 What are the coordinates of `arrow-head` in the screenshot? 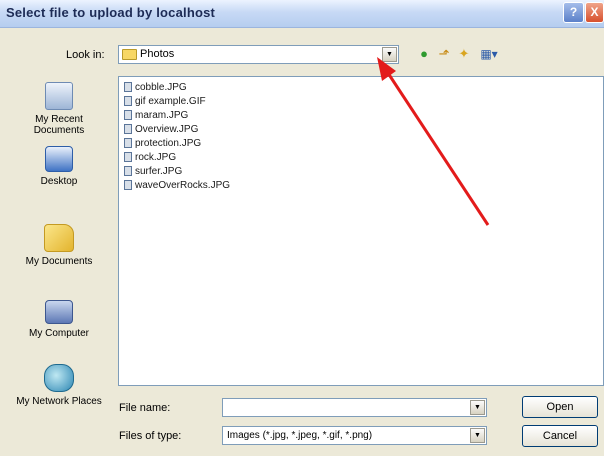 It's located at (386, 69).